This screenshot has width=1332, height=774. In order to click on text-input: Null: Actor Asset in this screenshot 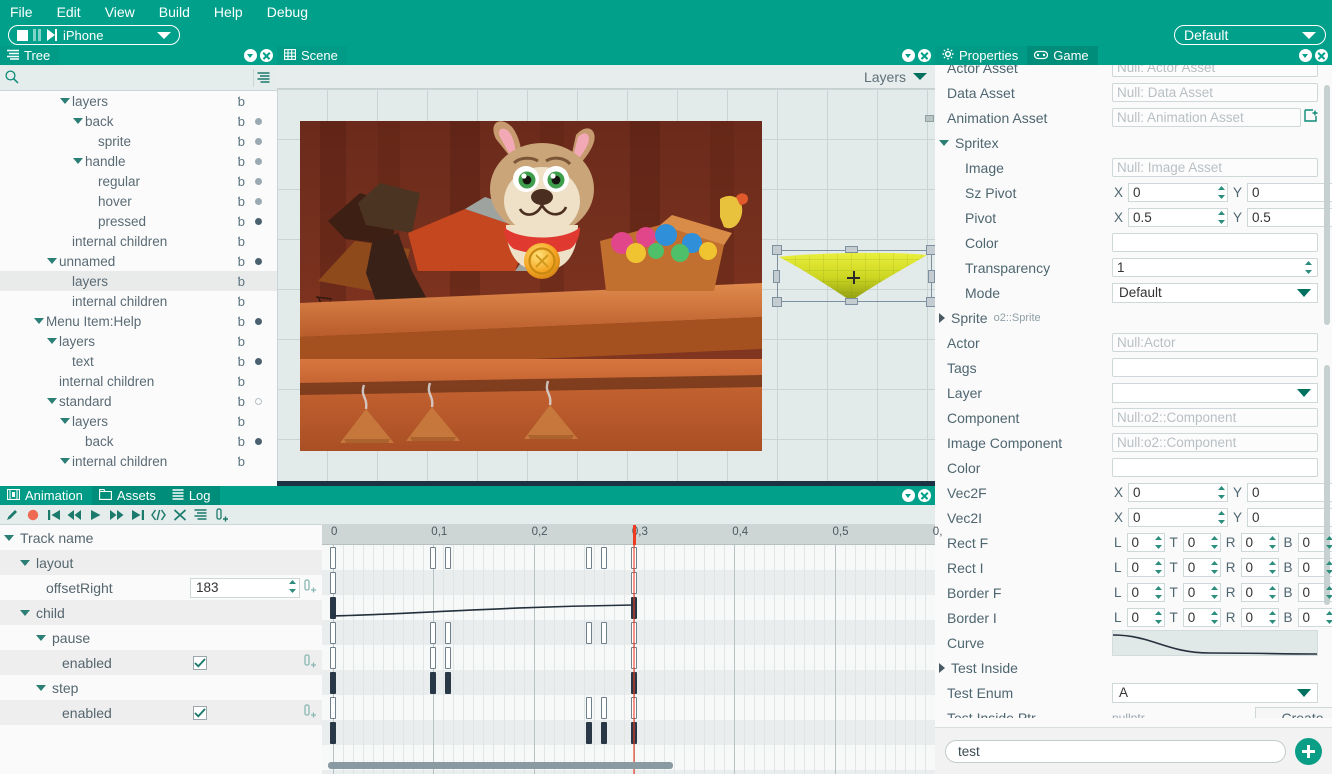, I will do `click(1215, 71)`.